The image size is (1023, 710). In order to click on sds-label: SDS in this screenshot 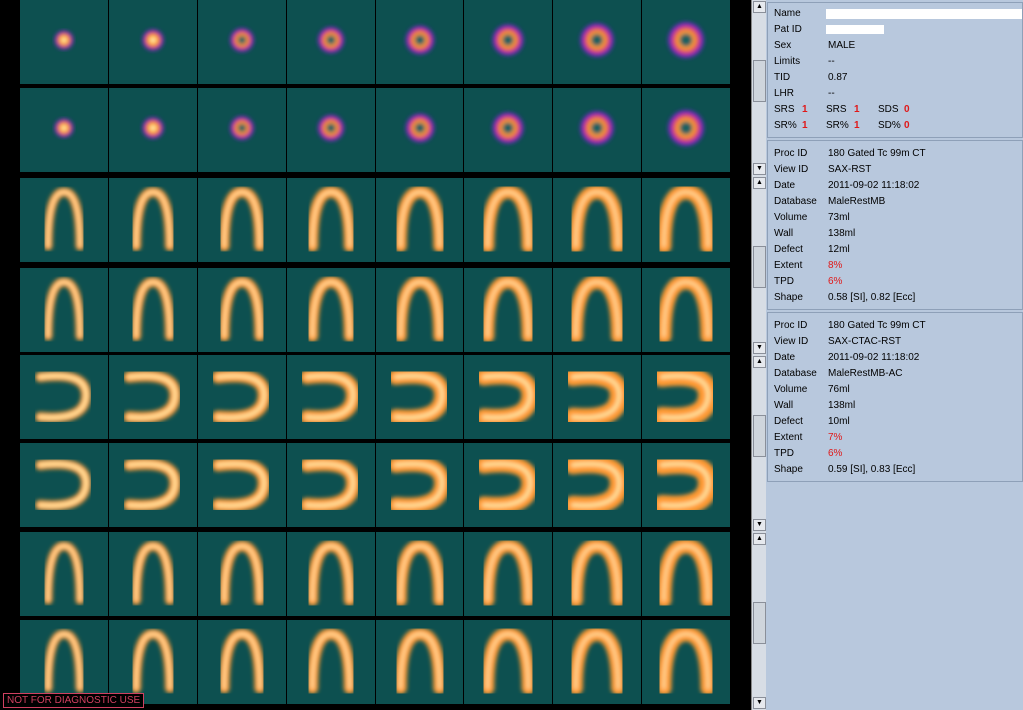, I will do `click(888, 109)`.